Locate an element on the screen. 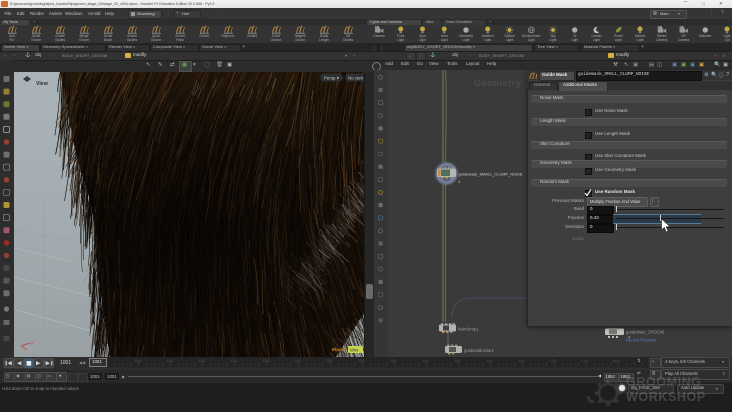  svg-text: 1450 is located at coordinates (392, 361).